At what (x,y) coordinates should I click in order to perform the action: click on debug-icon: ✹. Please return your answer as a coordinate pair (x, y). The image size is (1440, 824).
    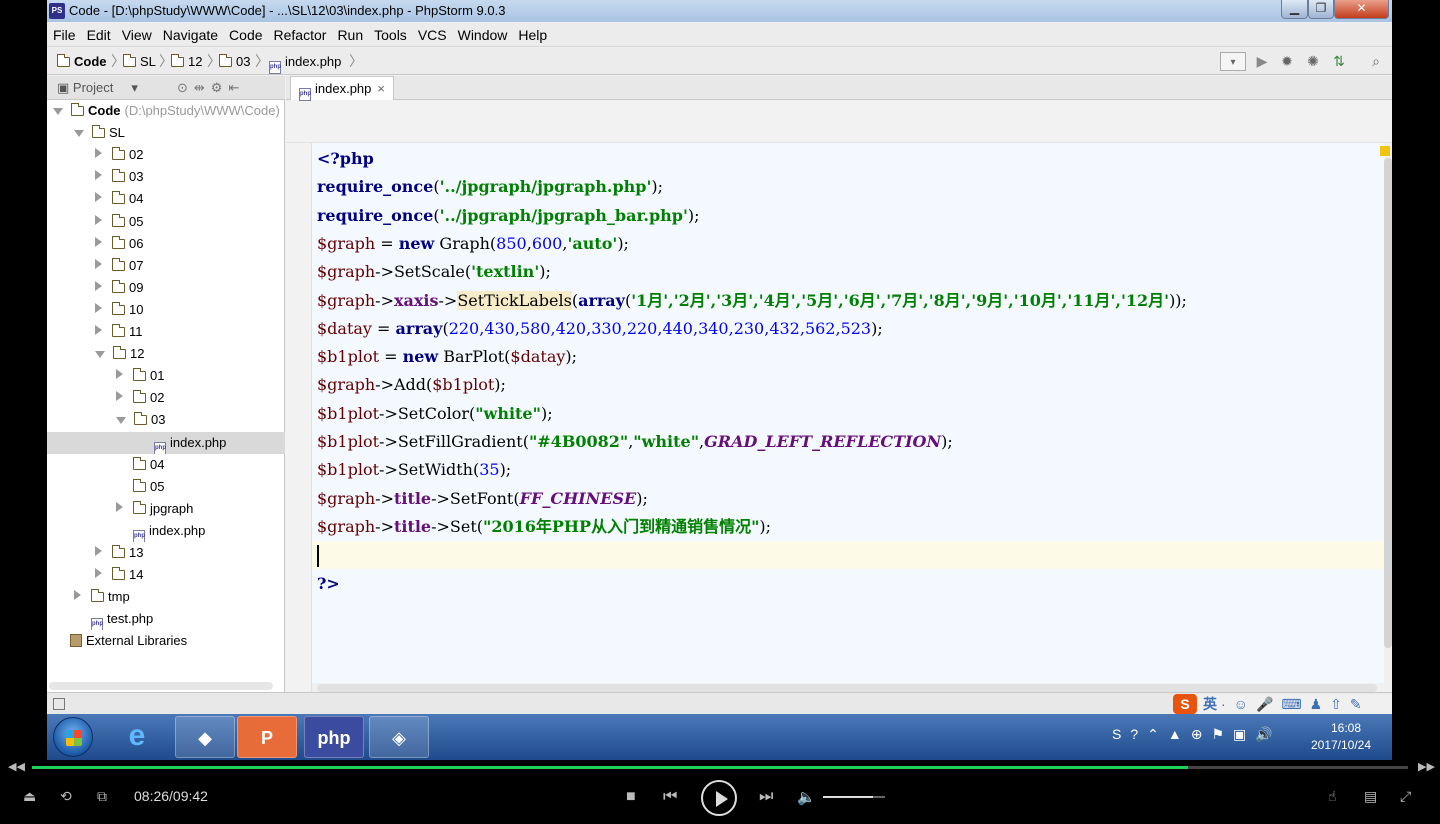
    Looking at the image, I should click on (1287, 61).